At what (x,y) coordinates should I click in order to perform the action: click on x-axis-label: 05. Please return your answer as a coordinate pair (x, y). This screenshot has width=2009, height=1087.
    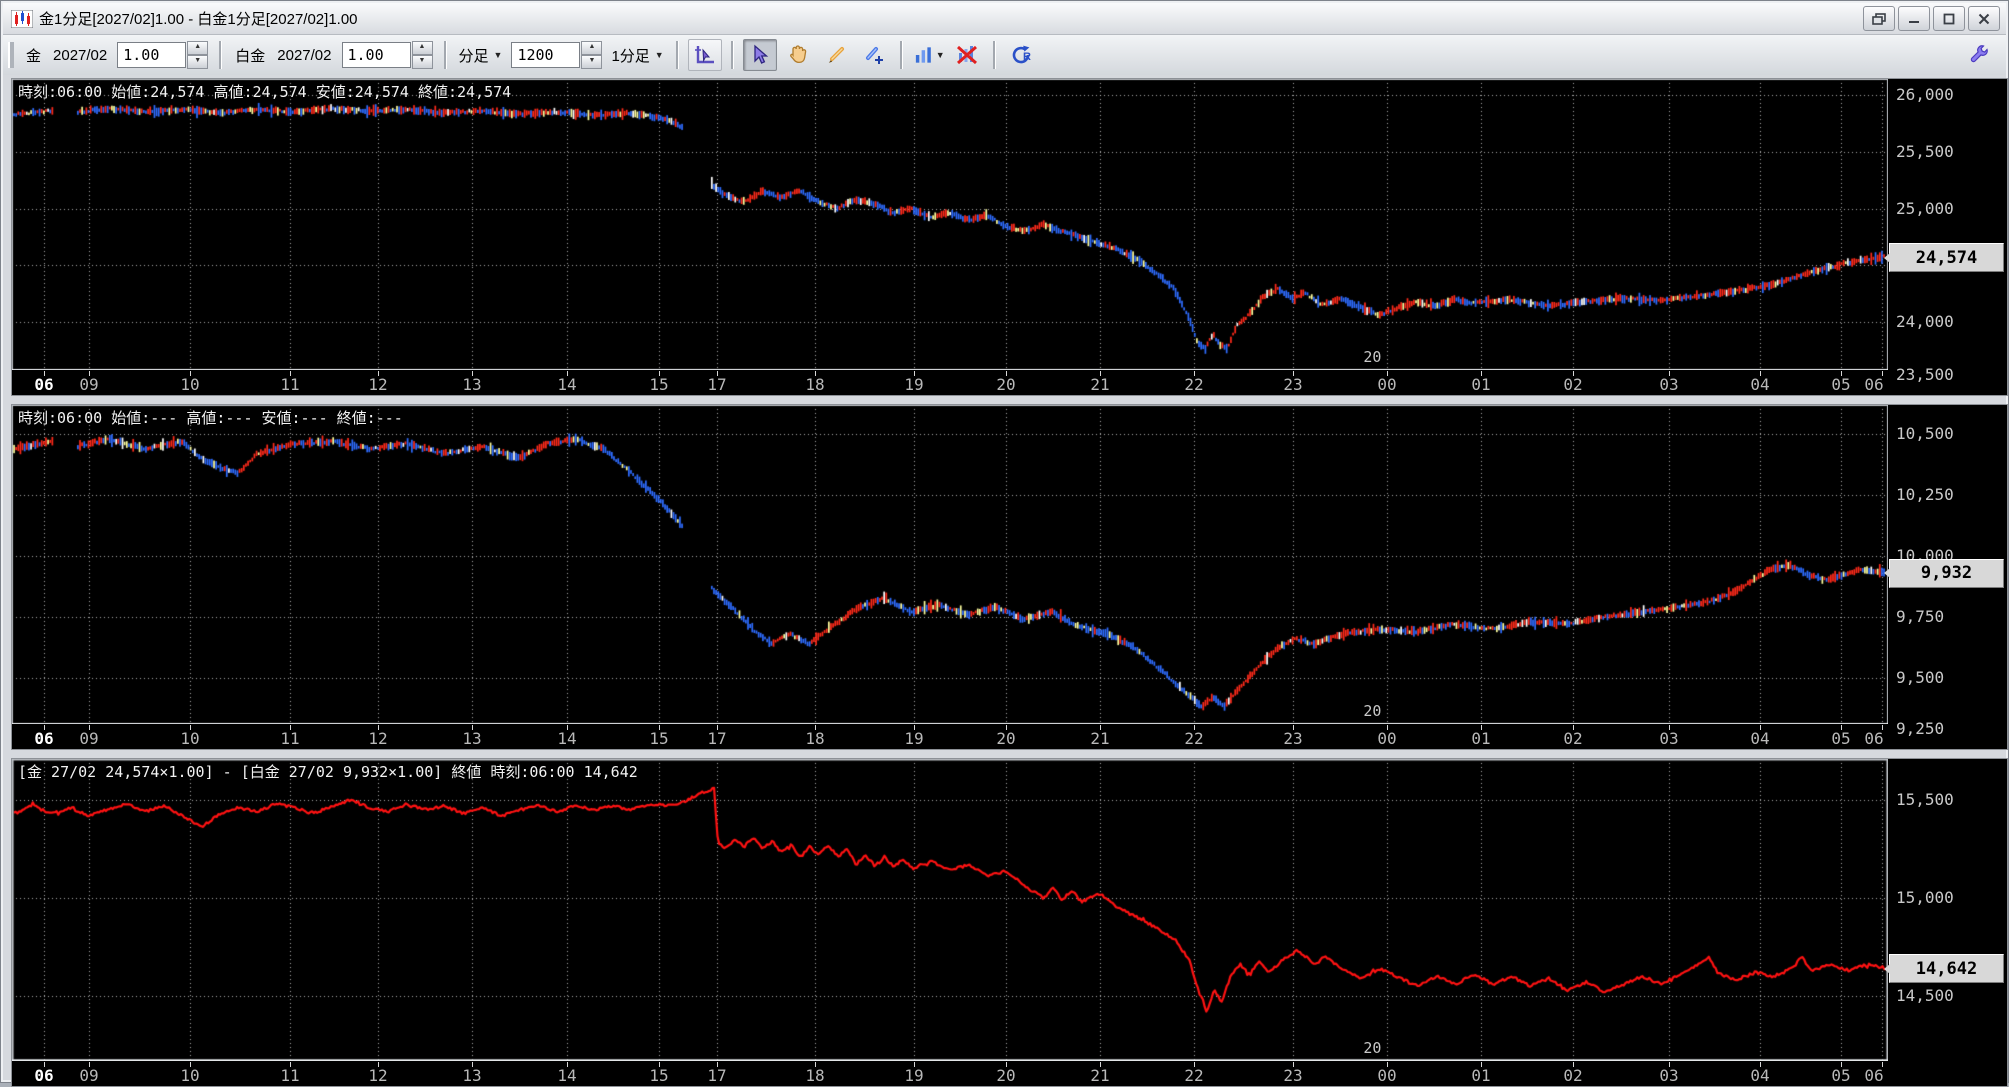
    Looking at the image, I should click on (1840, 384).